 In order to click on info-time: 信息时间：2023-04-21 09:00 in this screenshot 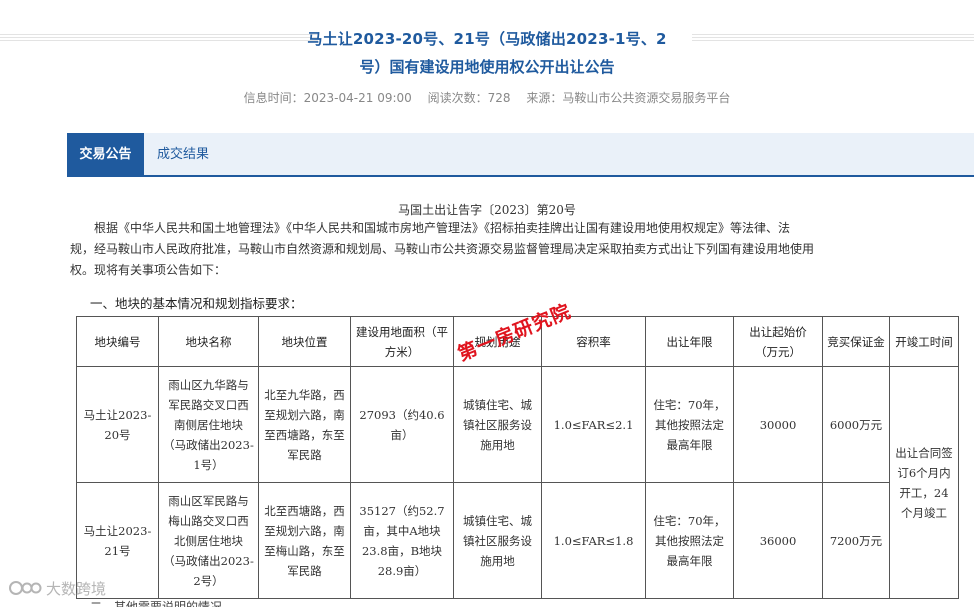, I will do `click(327, 98)`.